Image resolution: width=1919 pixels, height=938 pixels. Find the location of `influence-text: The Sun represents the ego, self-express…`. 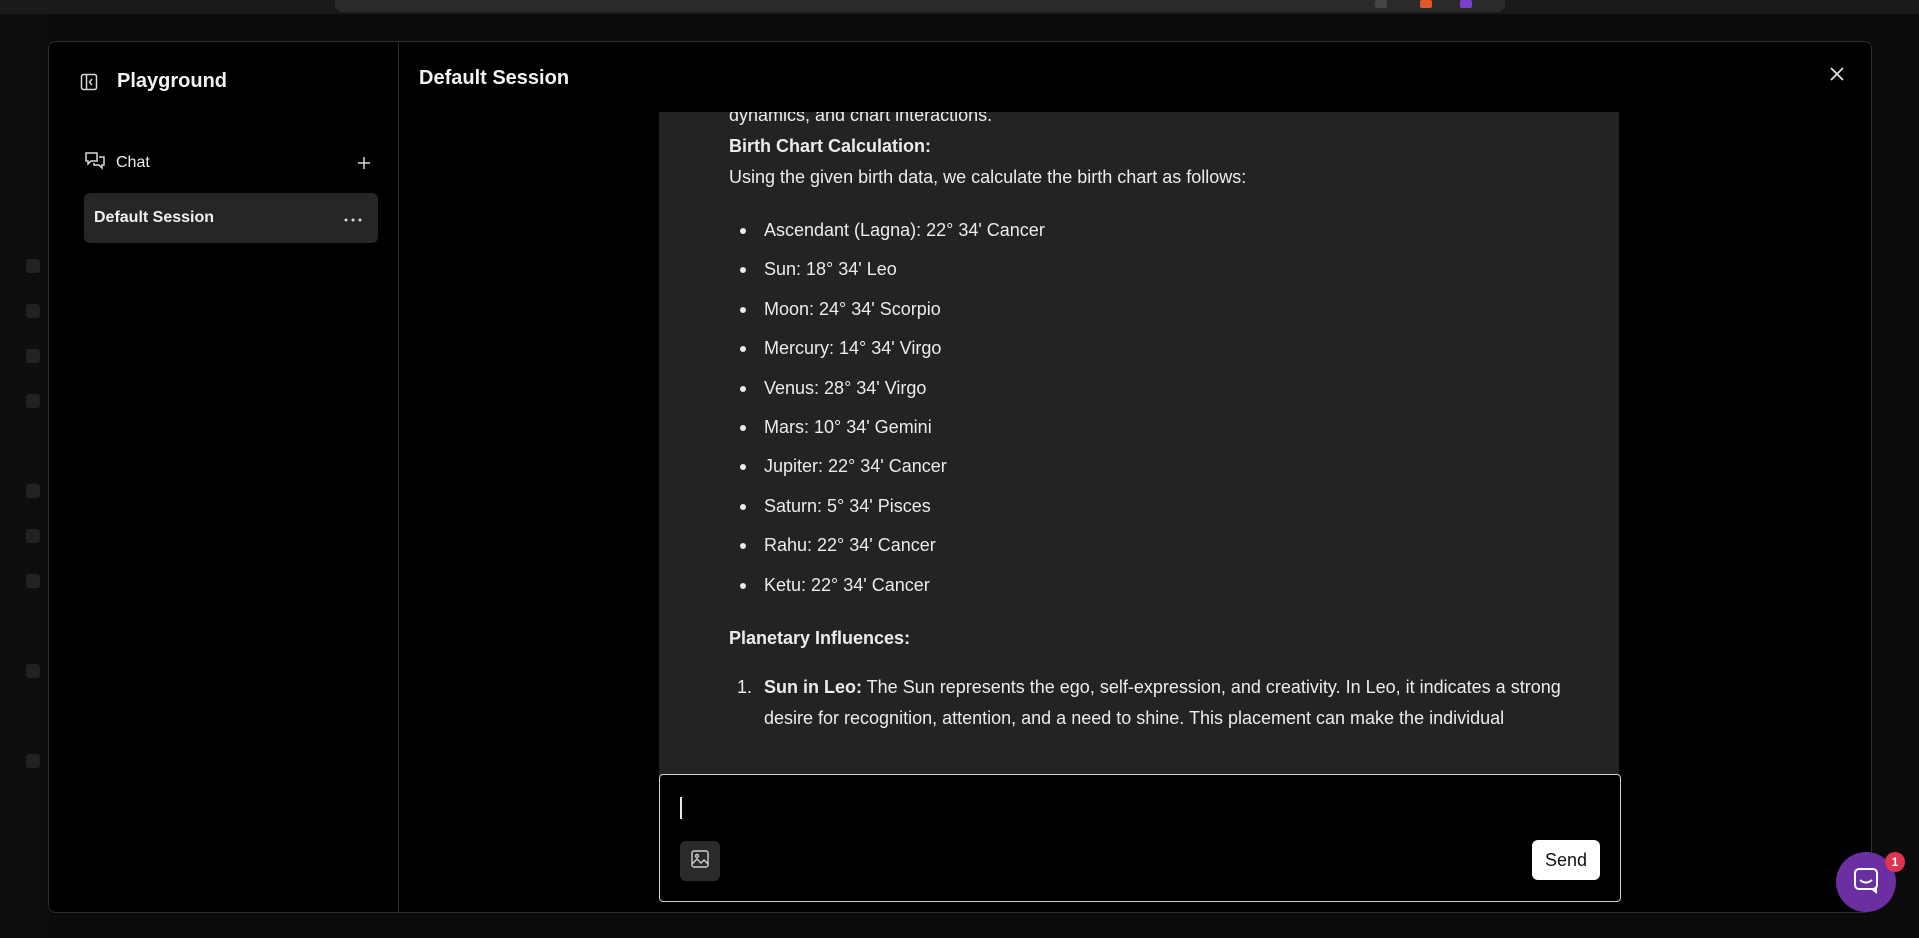

influence-text: The Sun represents the ego, self-express… is located at coordinates (1162, 703).